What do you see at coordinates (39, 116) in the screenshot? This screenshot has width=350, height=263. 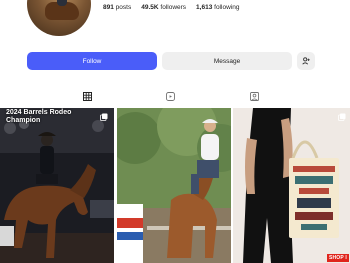 I see `post-caption: 2024 Barrels Rodeo Champion` at bounding box center [39, 116].